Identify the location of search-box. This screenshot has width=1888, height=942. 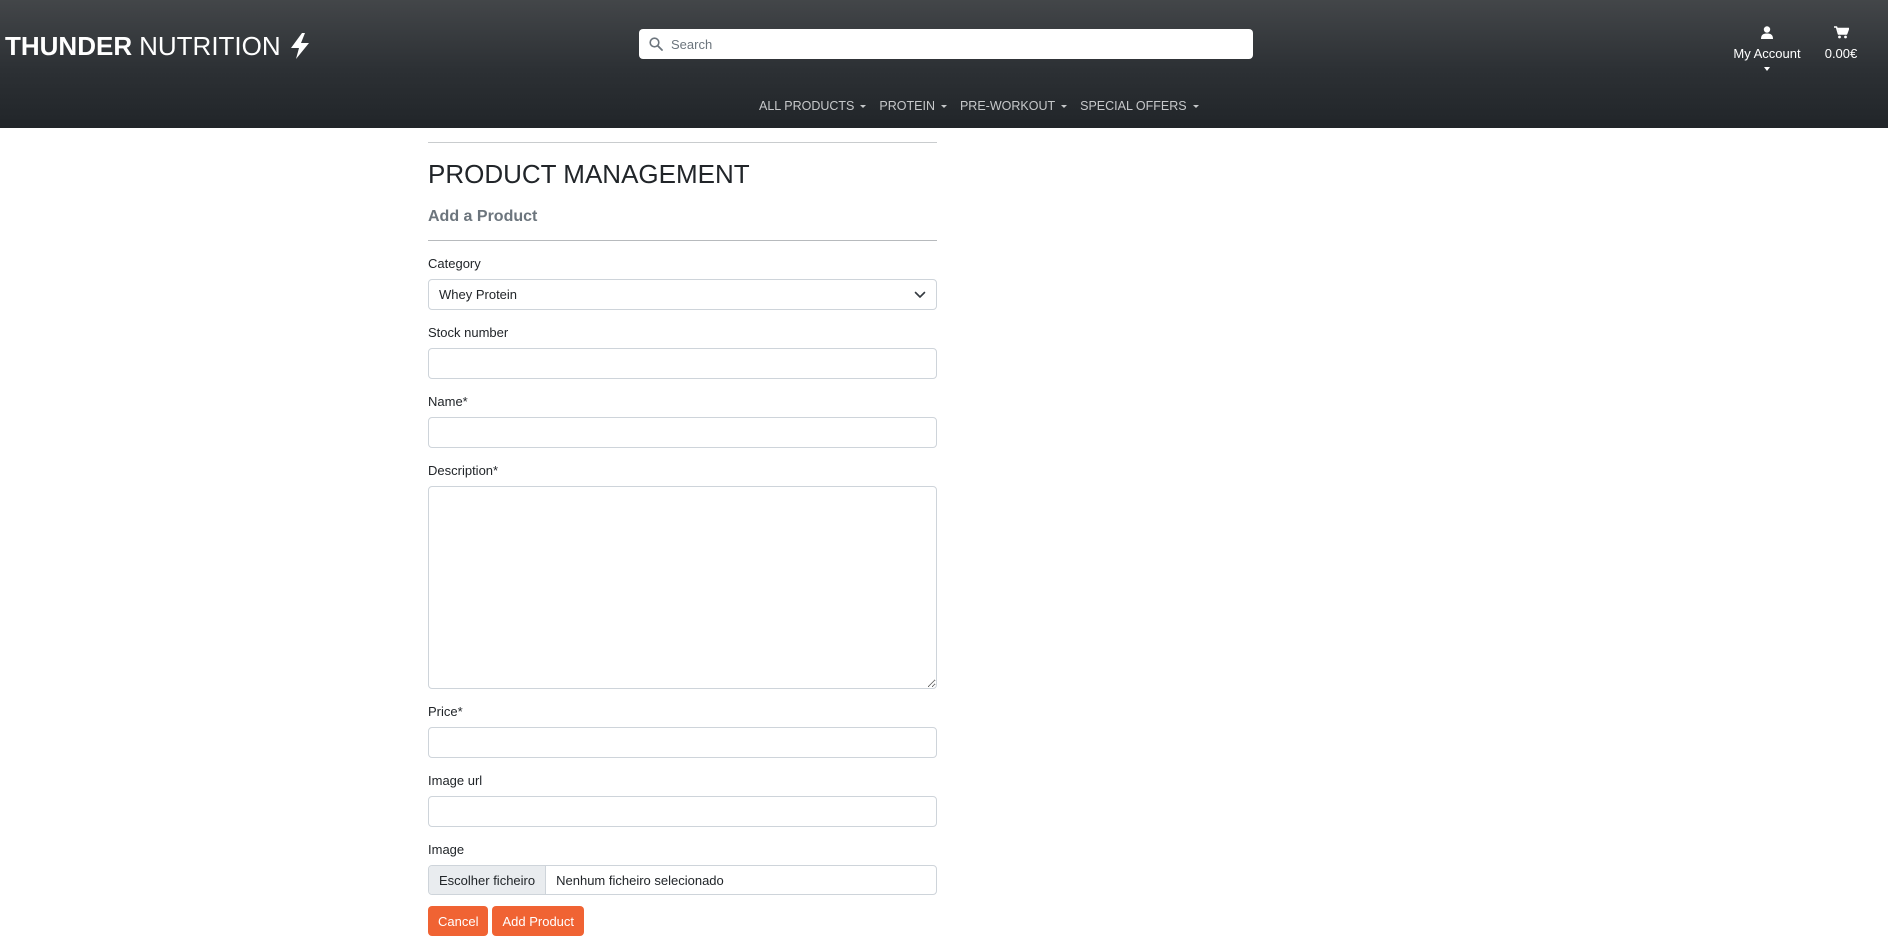
(946, 44).